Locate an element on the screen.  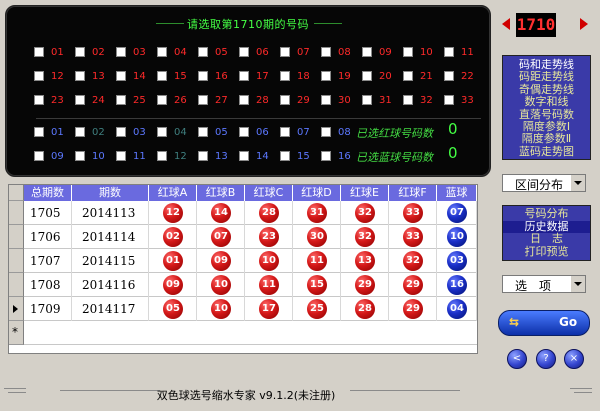
prev-issue-arrow-icon is located at coordinates (506, 24).